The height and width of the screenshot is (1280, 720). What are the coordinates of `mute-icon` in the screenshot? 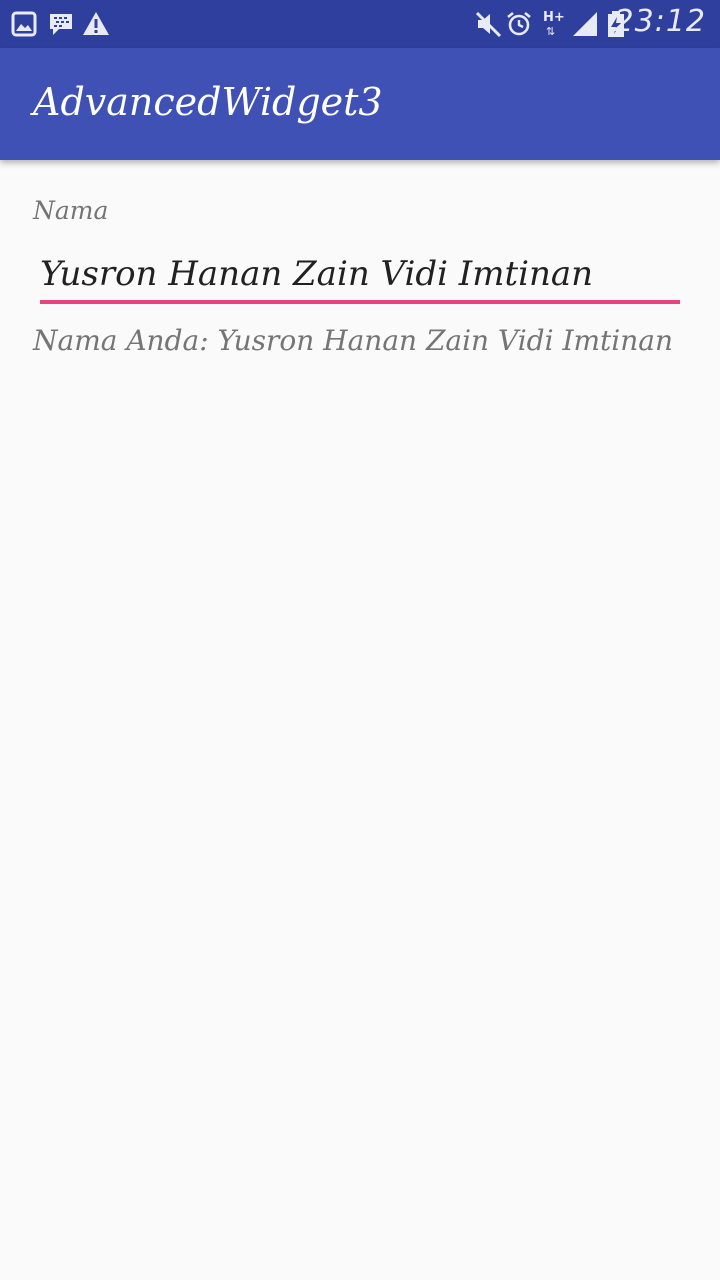 It's located at (488, 24).